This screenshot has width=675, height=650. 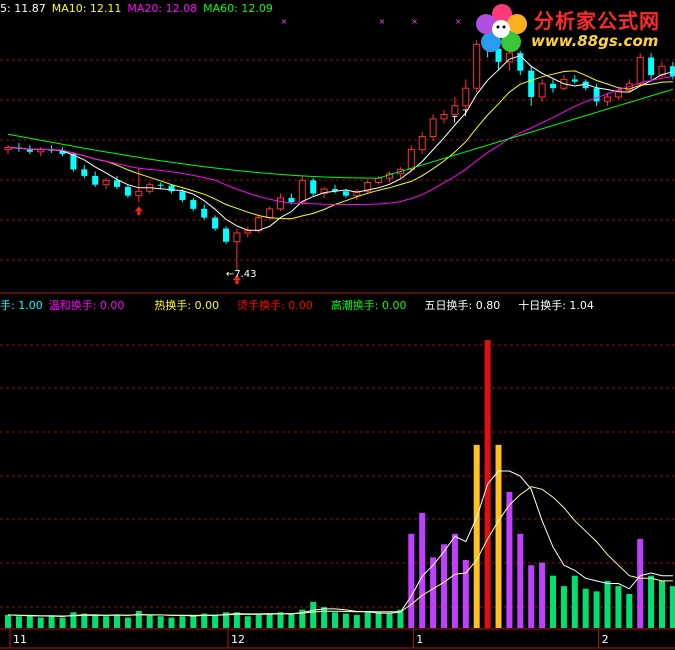 What do you see at coordinates (597, 21) in the screenshot?
I see `watermark-name: 分析家公式网` at bounding box center [597, 21].